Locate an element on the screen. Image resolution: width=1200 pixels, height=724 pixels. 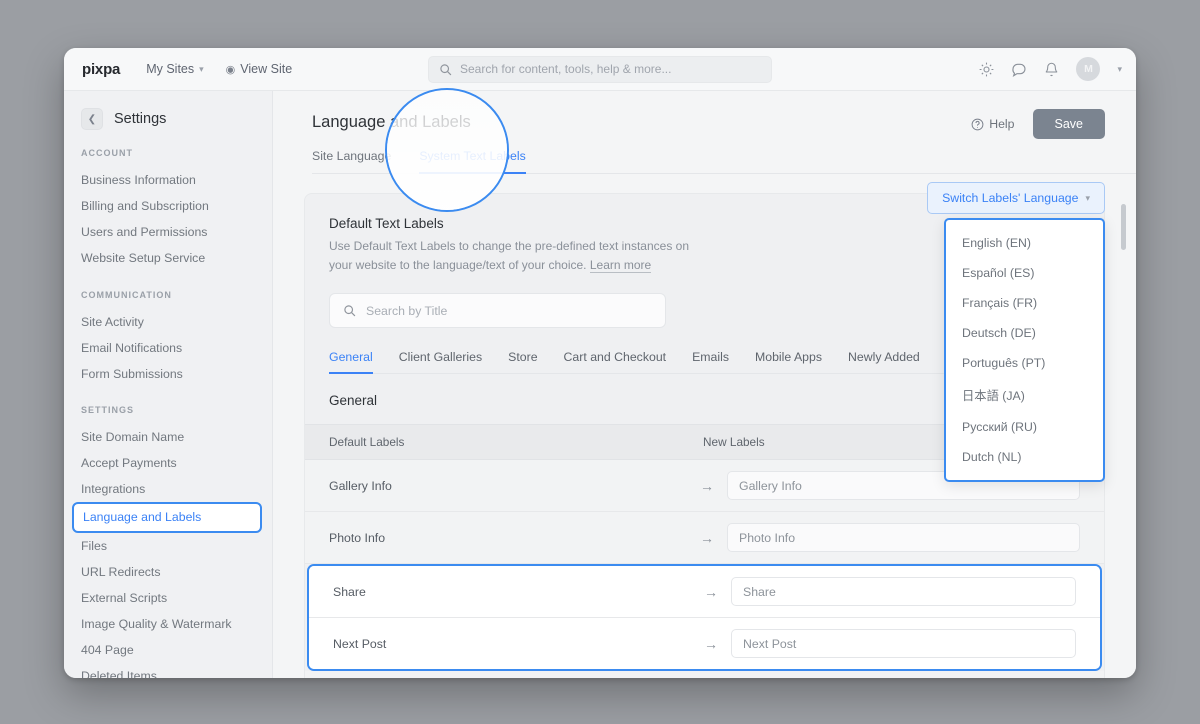
back-button: ❮ is located at coordinates (92, 119).